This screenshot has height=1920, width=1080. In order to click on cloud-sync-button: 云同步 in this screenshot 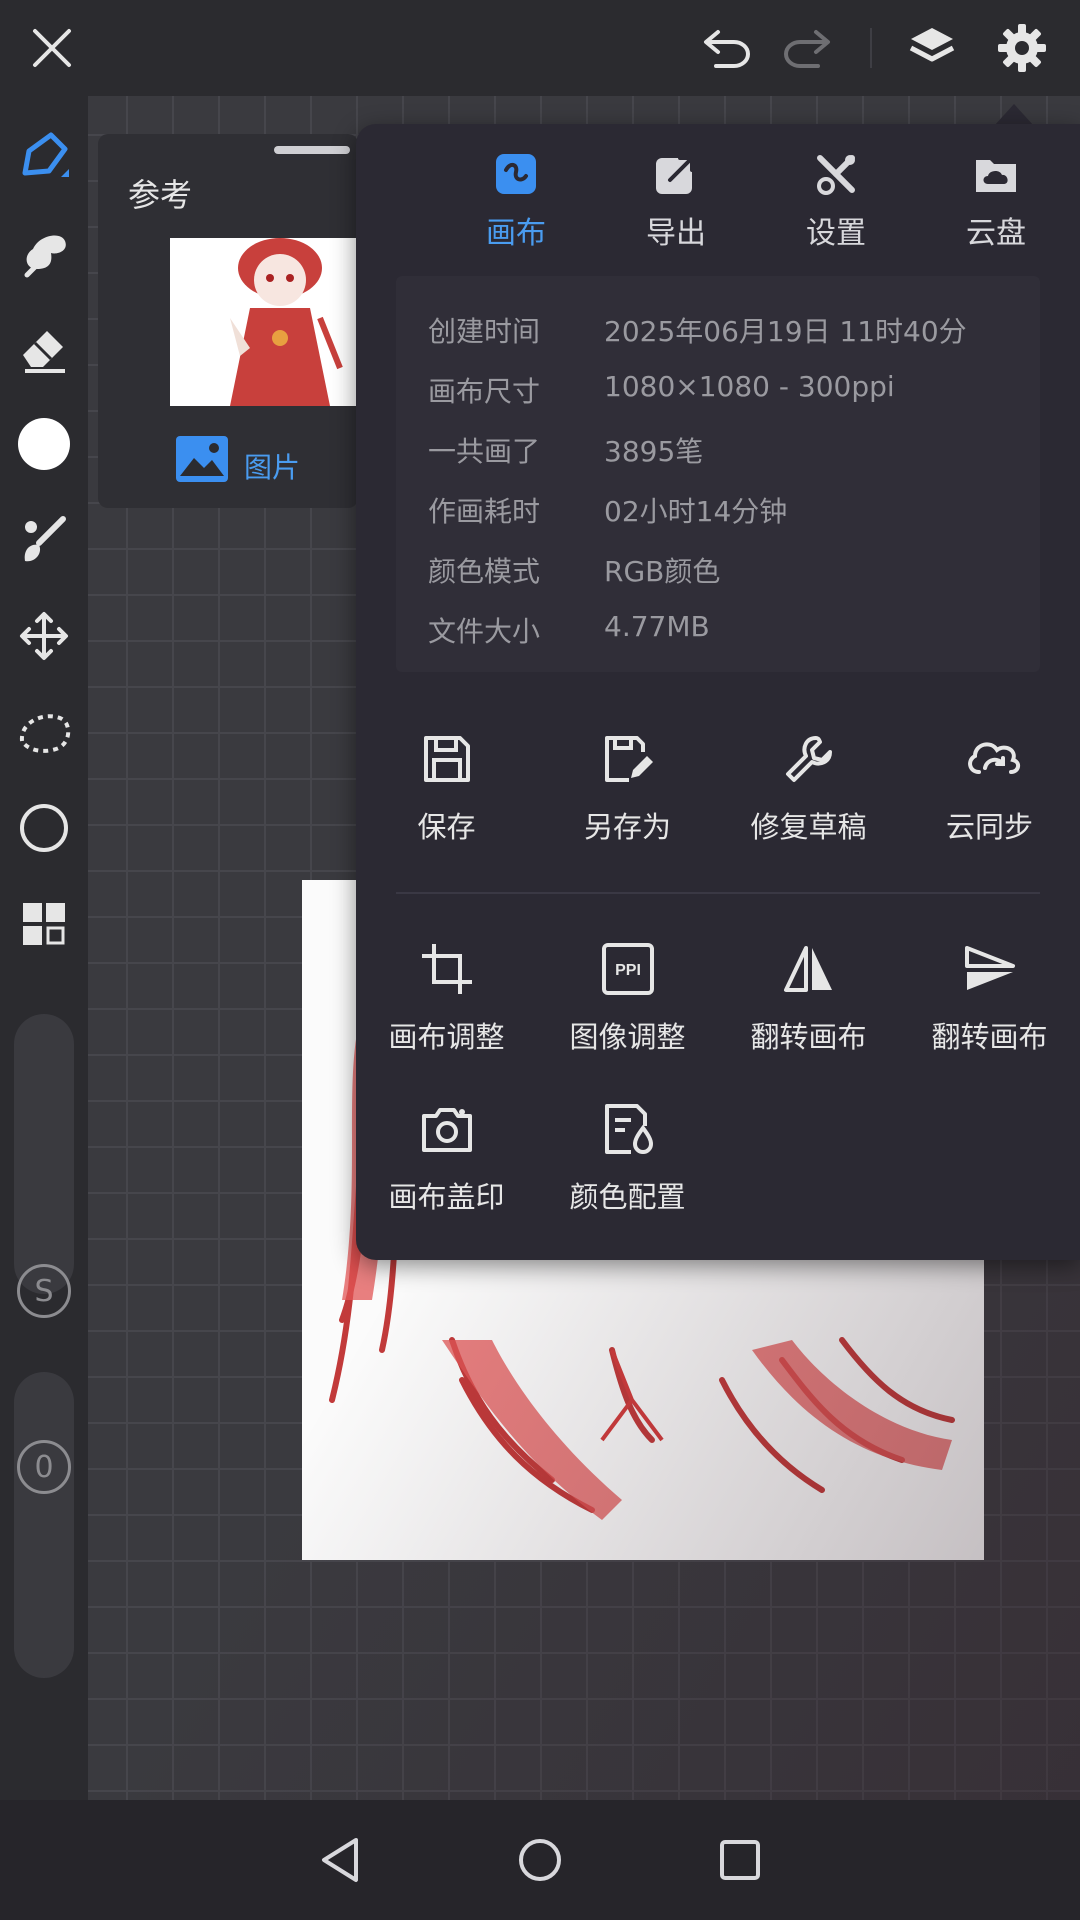, I will do `click(989, 792)`.